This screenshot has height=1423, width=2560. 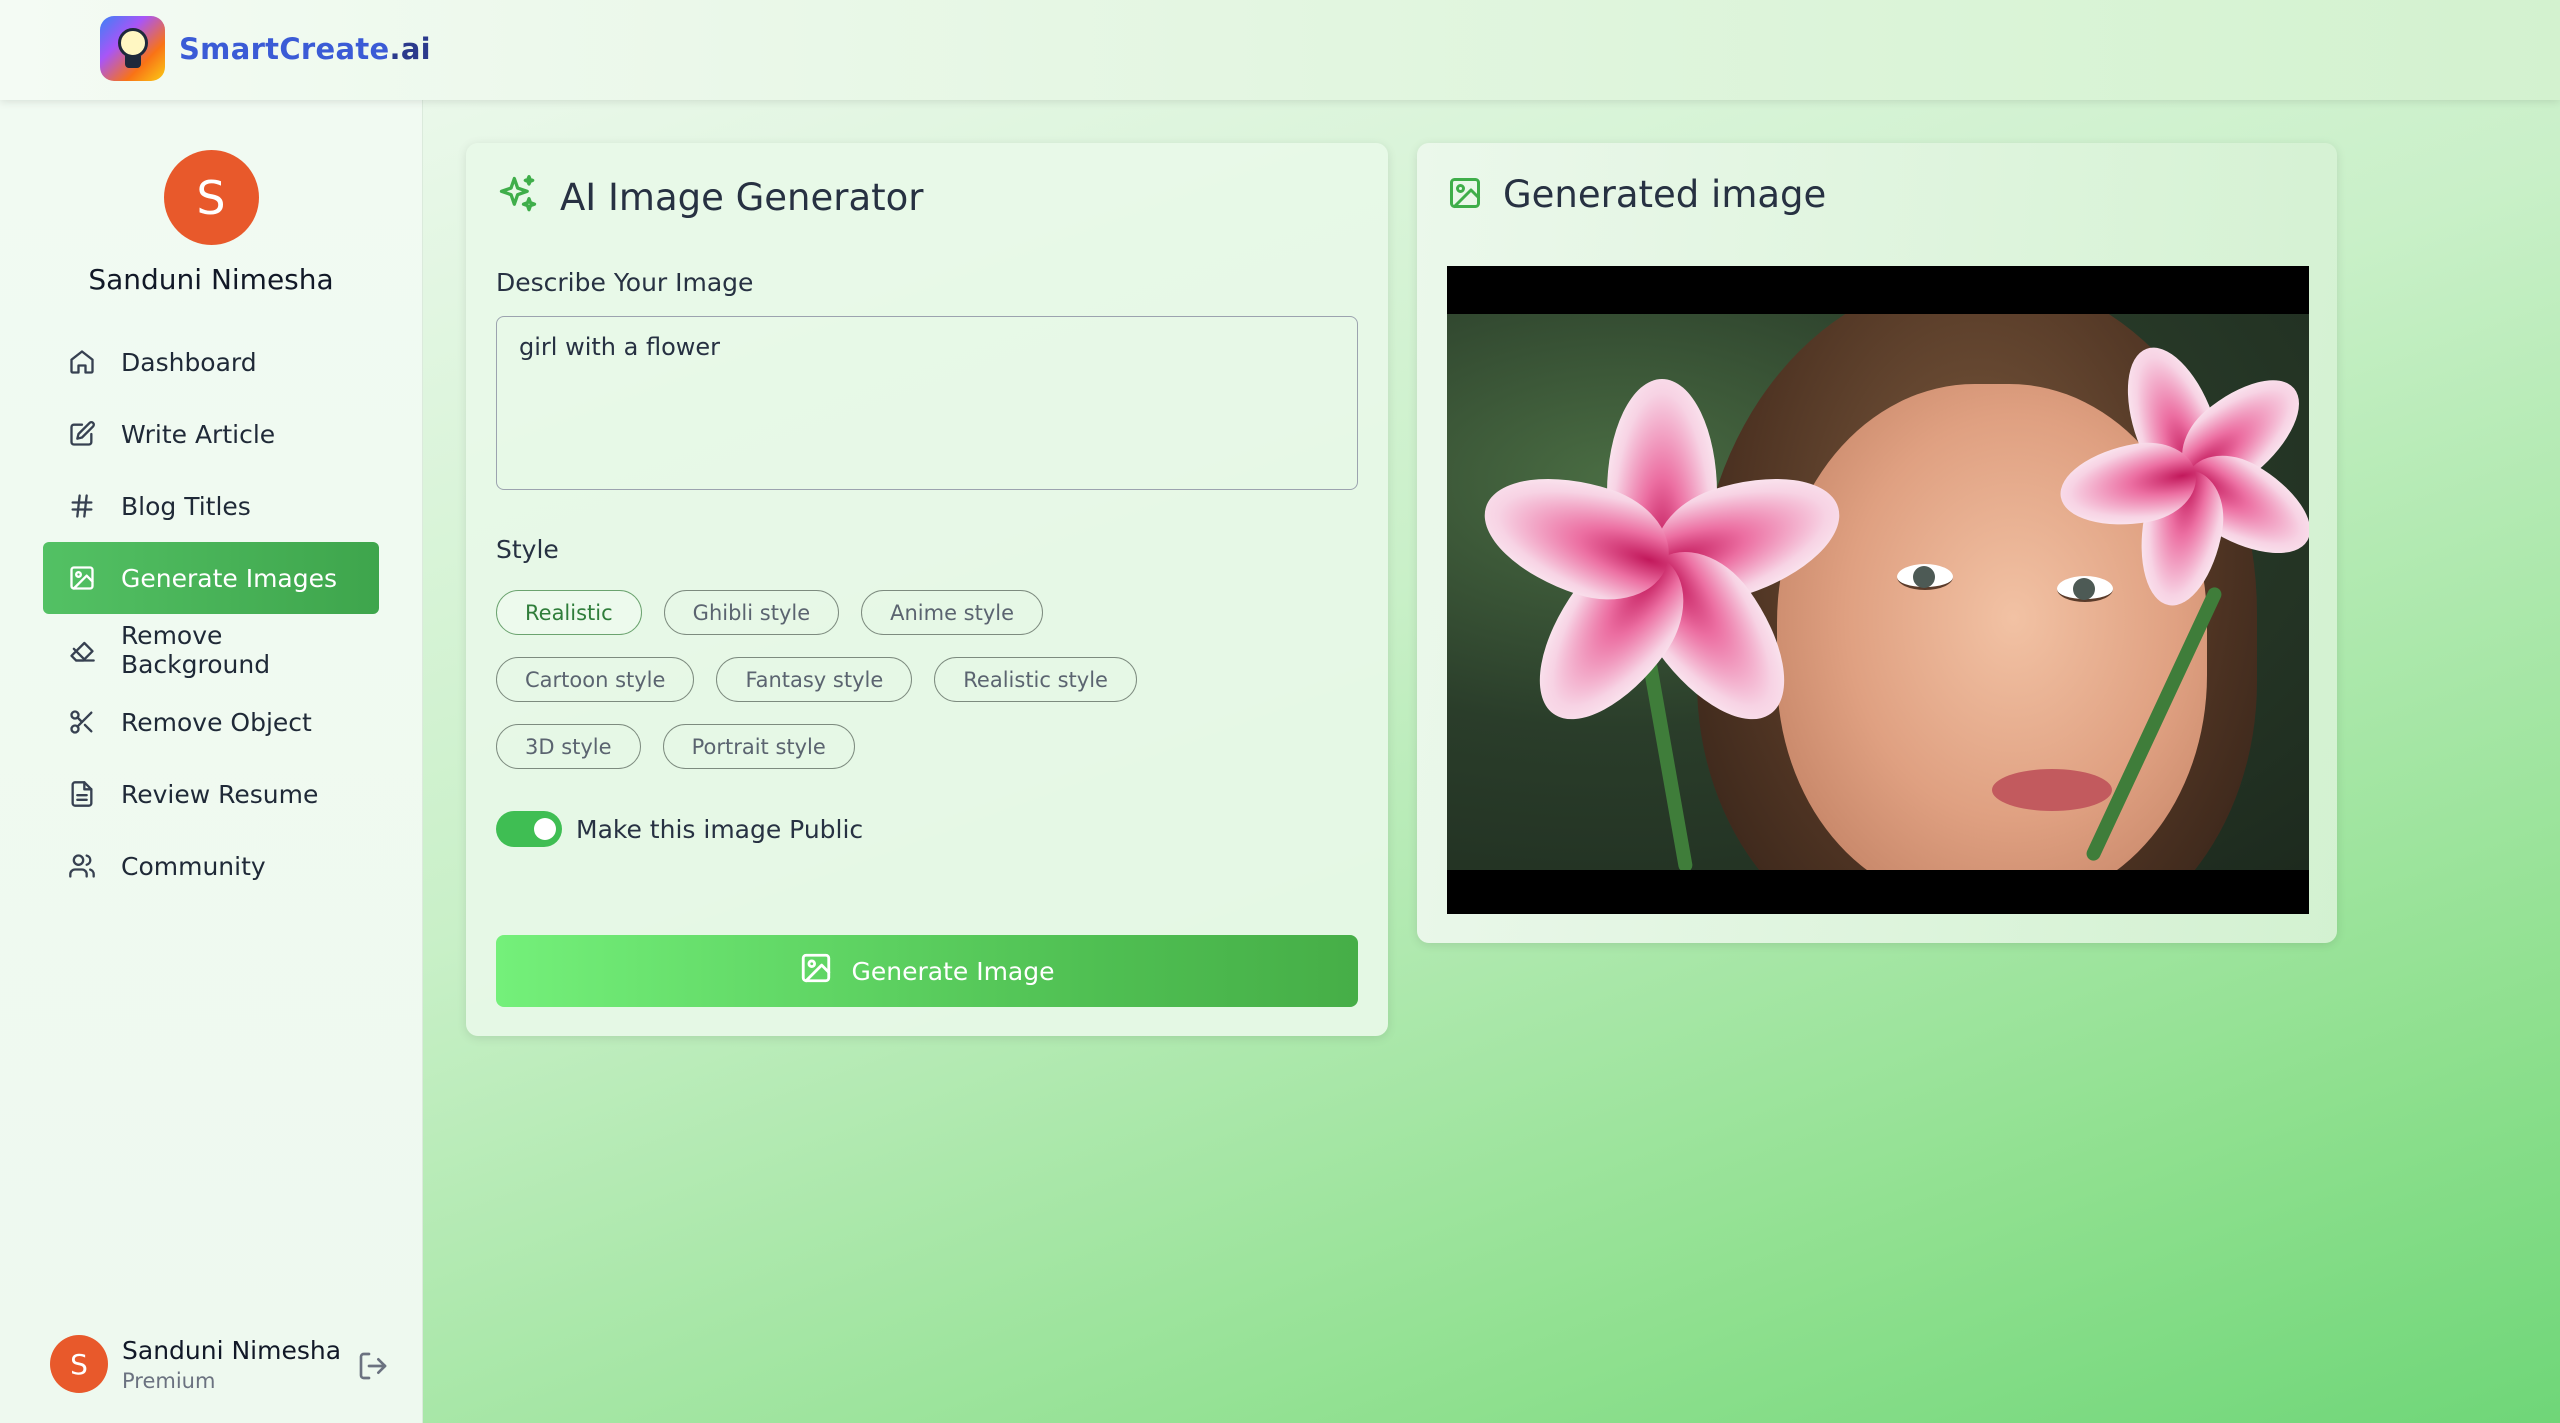 I want to click on style-chip-realistic-style: Realistic style, so click(x=1035, y=679).